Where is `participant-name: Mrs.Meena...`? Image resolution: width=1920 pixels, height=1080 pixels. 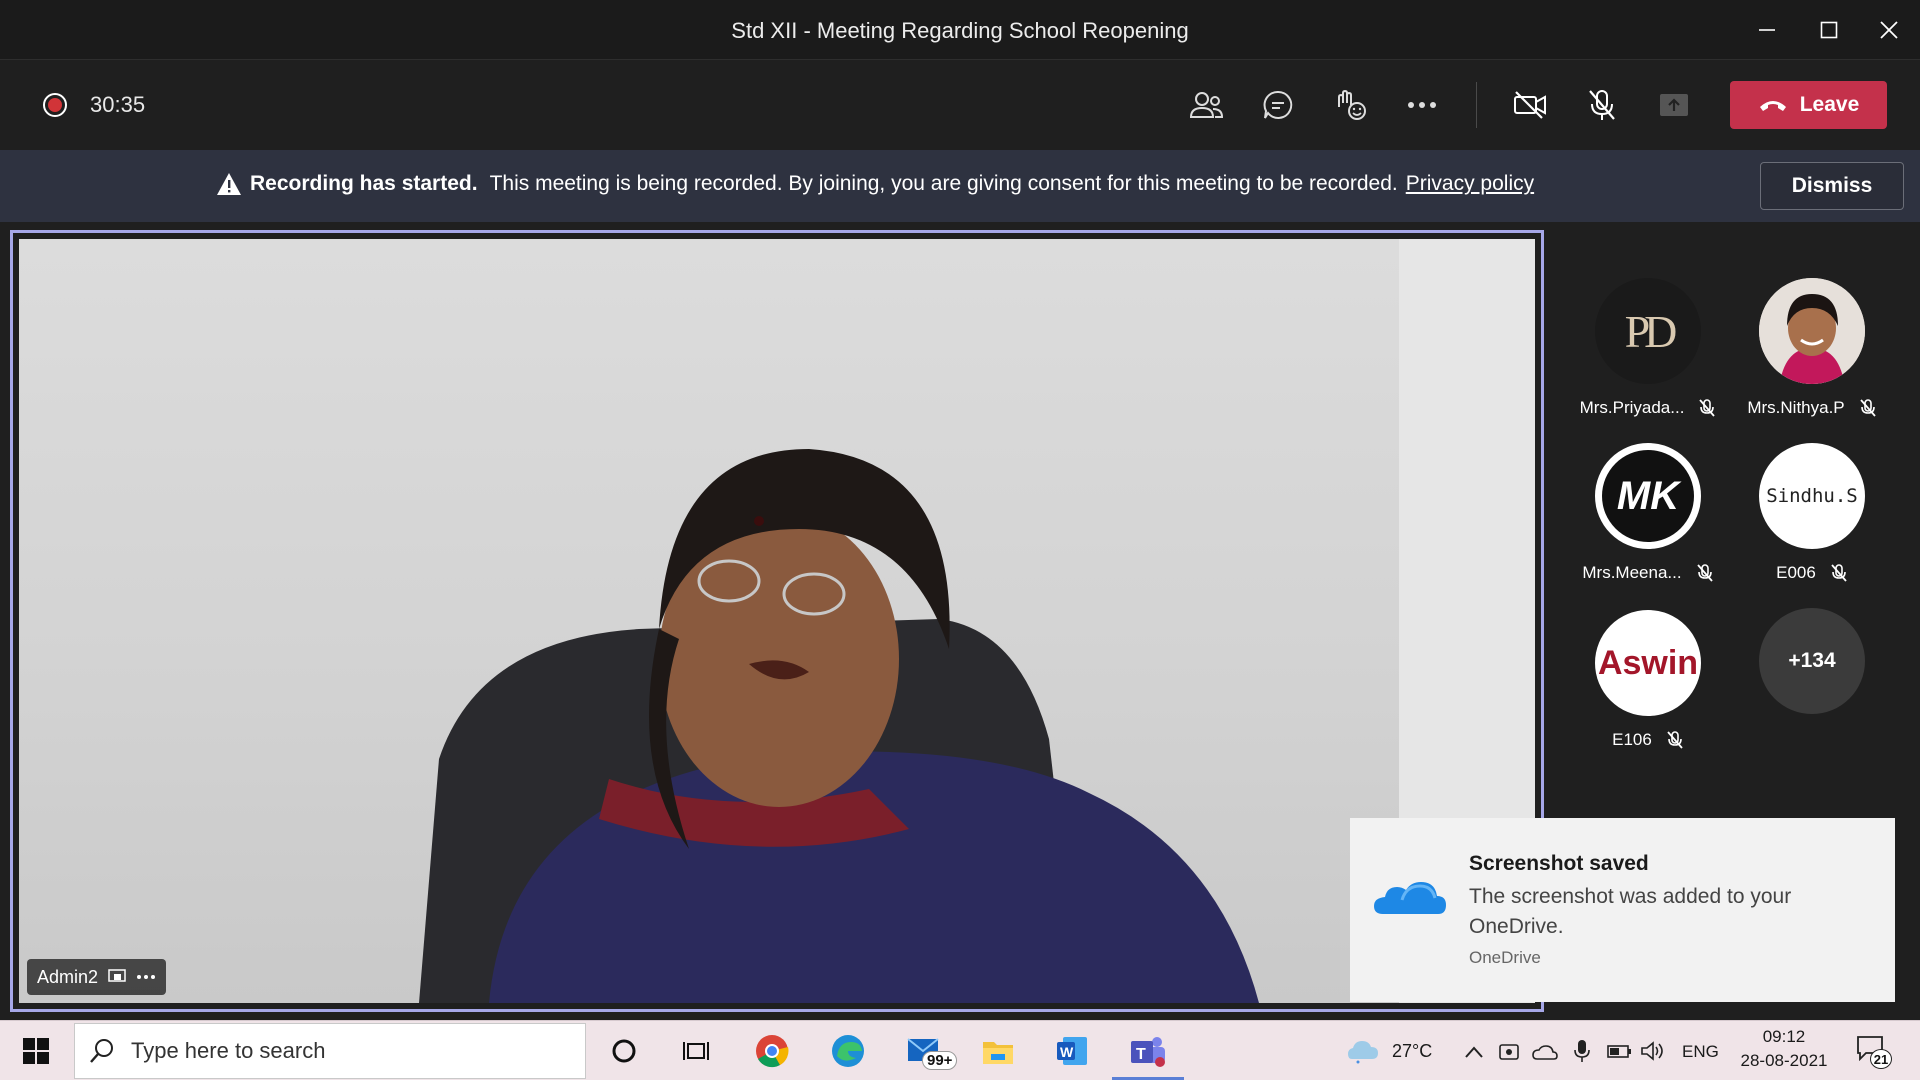 participant-name: Mrs.Meena... is located at coordinates (1632, 572).